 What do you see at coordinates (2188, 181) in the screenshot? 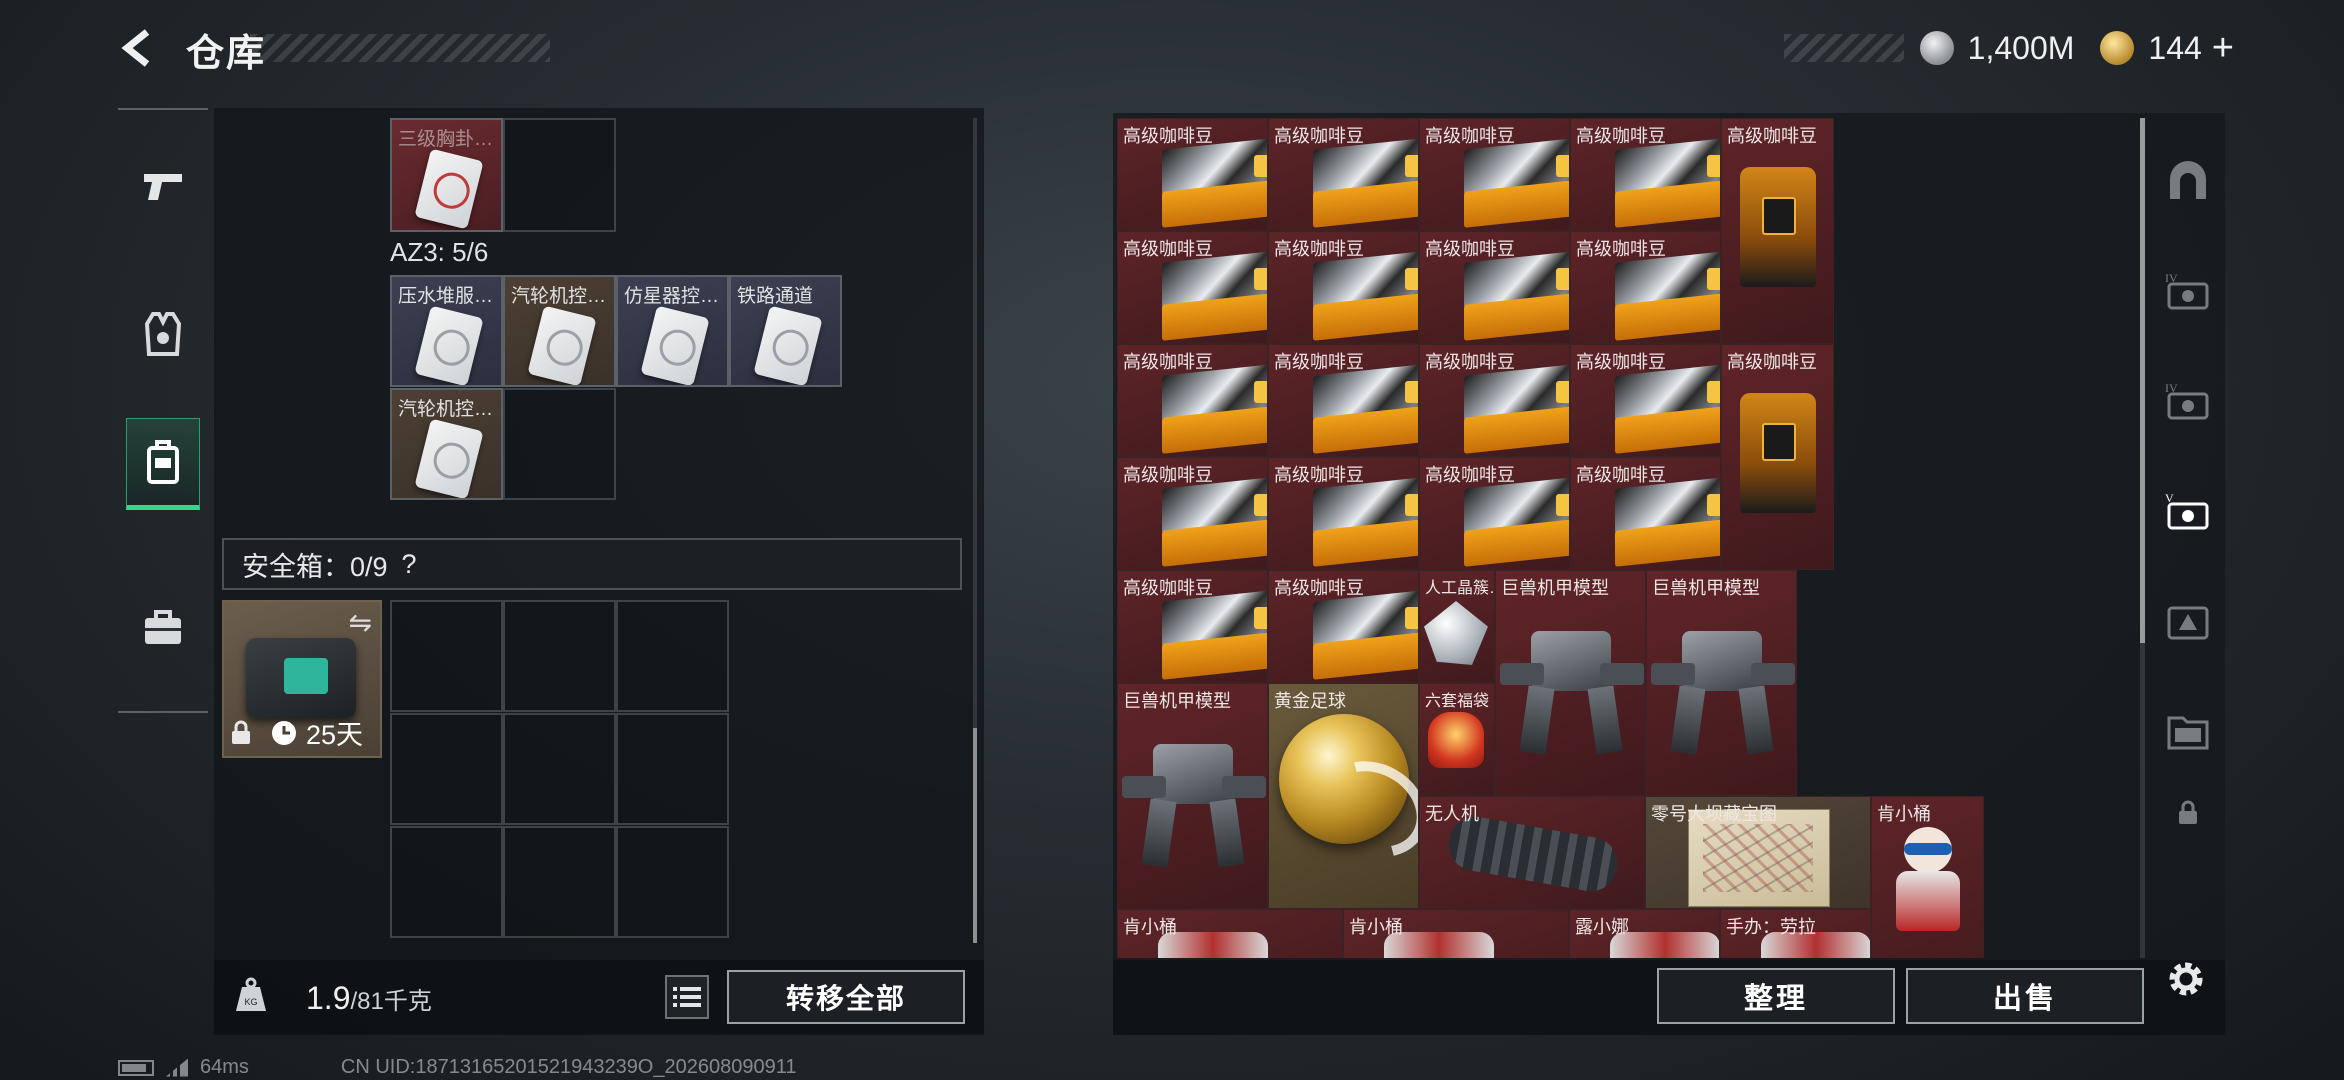
I see `tab-all` at bounding box center [2188, 181].